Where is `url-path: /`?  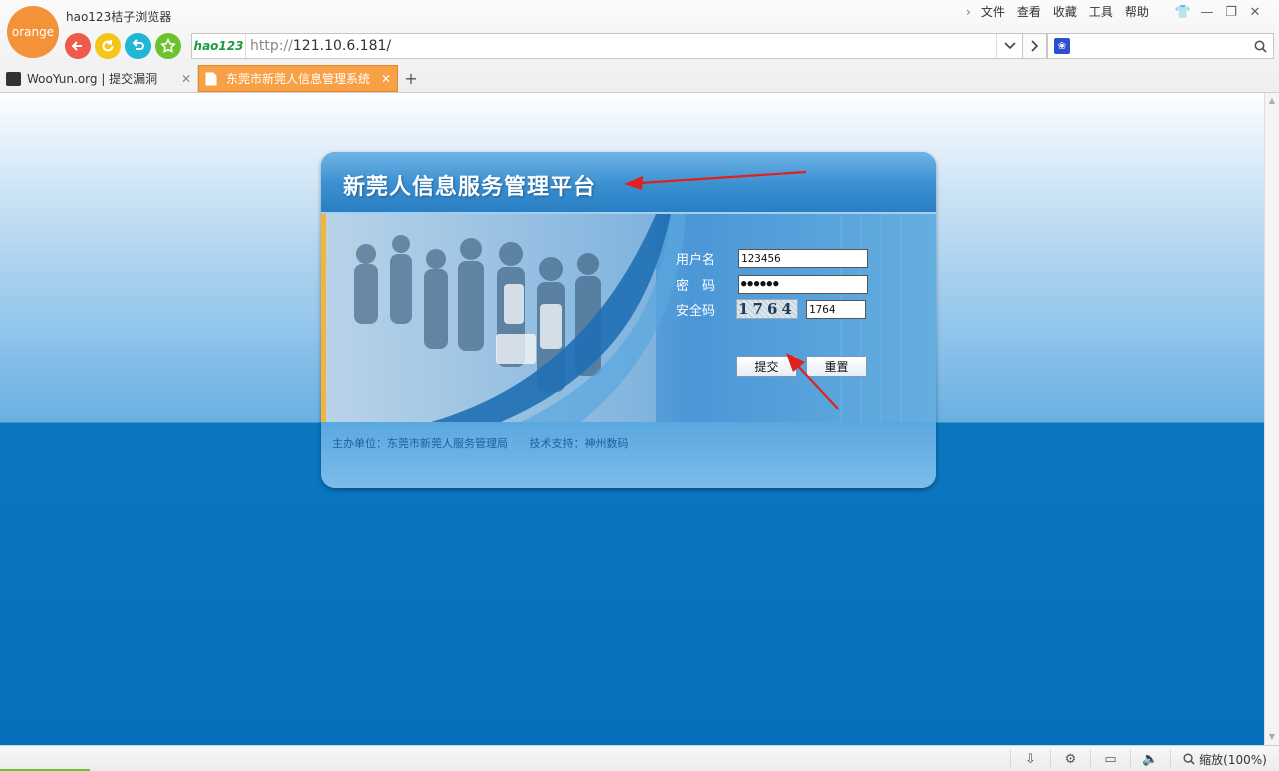
url-path: / is located at coordinates (389, 46).